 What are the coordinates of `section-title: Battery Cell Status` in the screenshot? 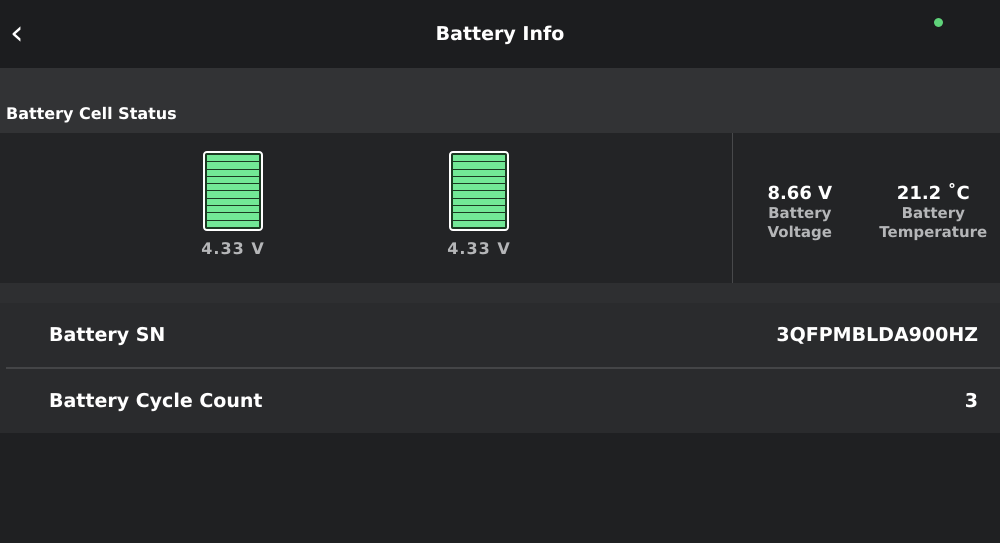 It's located at (91, 113).